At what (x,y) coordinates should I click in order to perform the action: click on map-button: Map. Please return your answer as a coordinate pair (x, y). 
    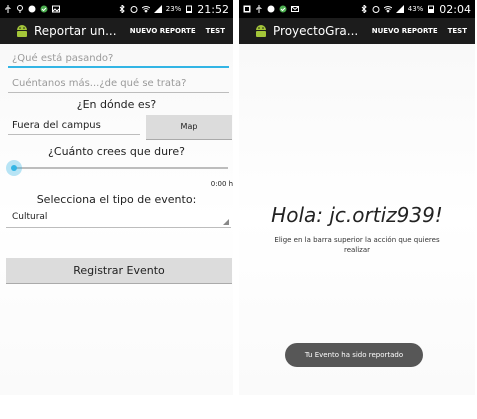
    Looking at the image, I should click on (189, 127).